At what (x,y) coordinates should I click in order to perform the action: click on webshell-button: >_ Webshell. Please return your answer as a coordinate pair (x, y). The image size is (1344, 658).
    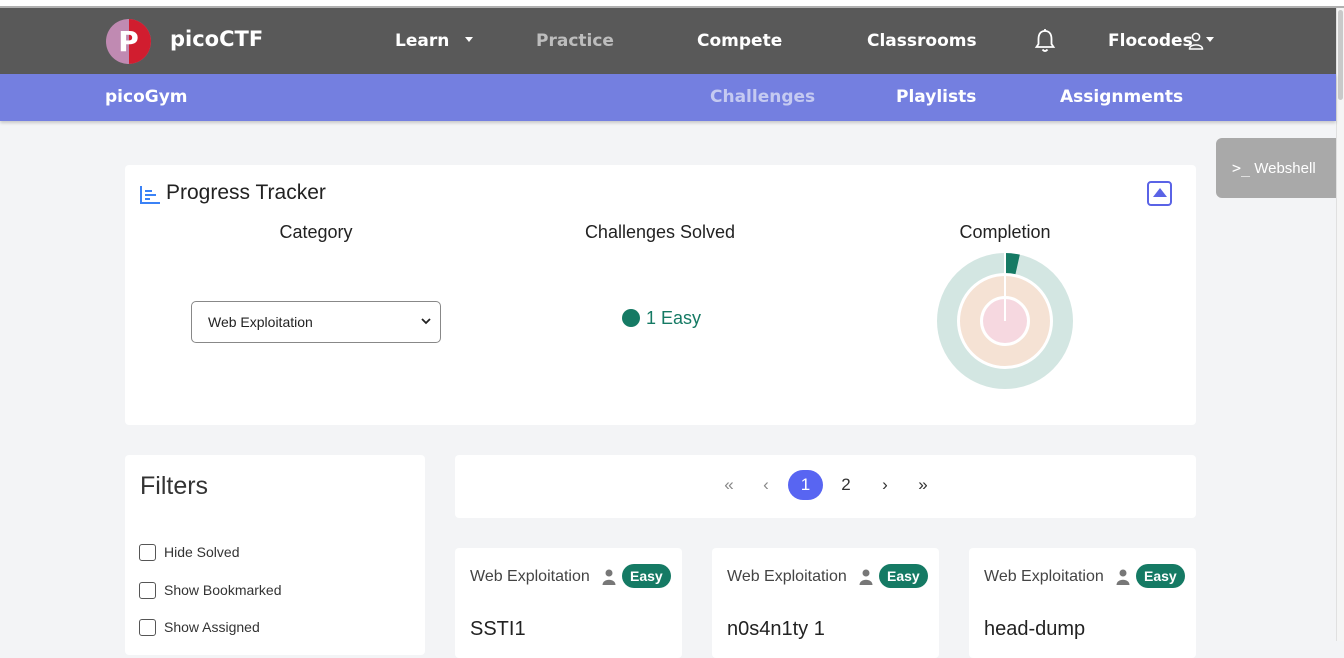
    Looking at the image, I should click on (1276, 168).